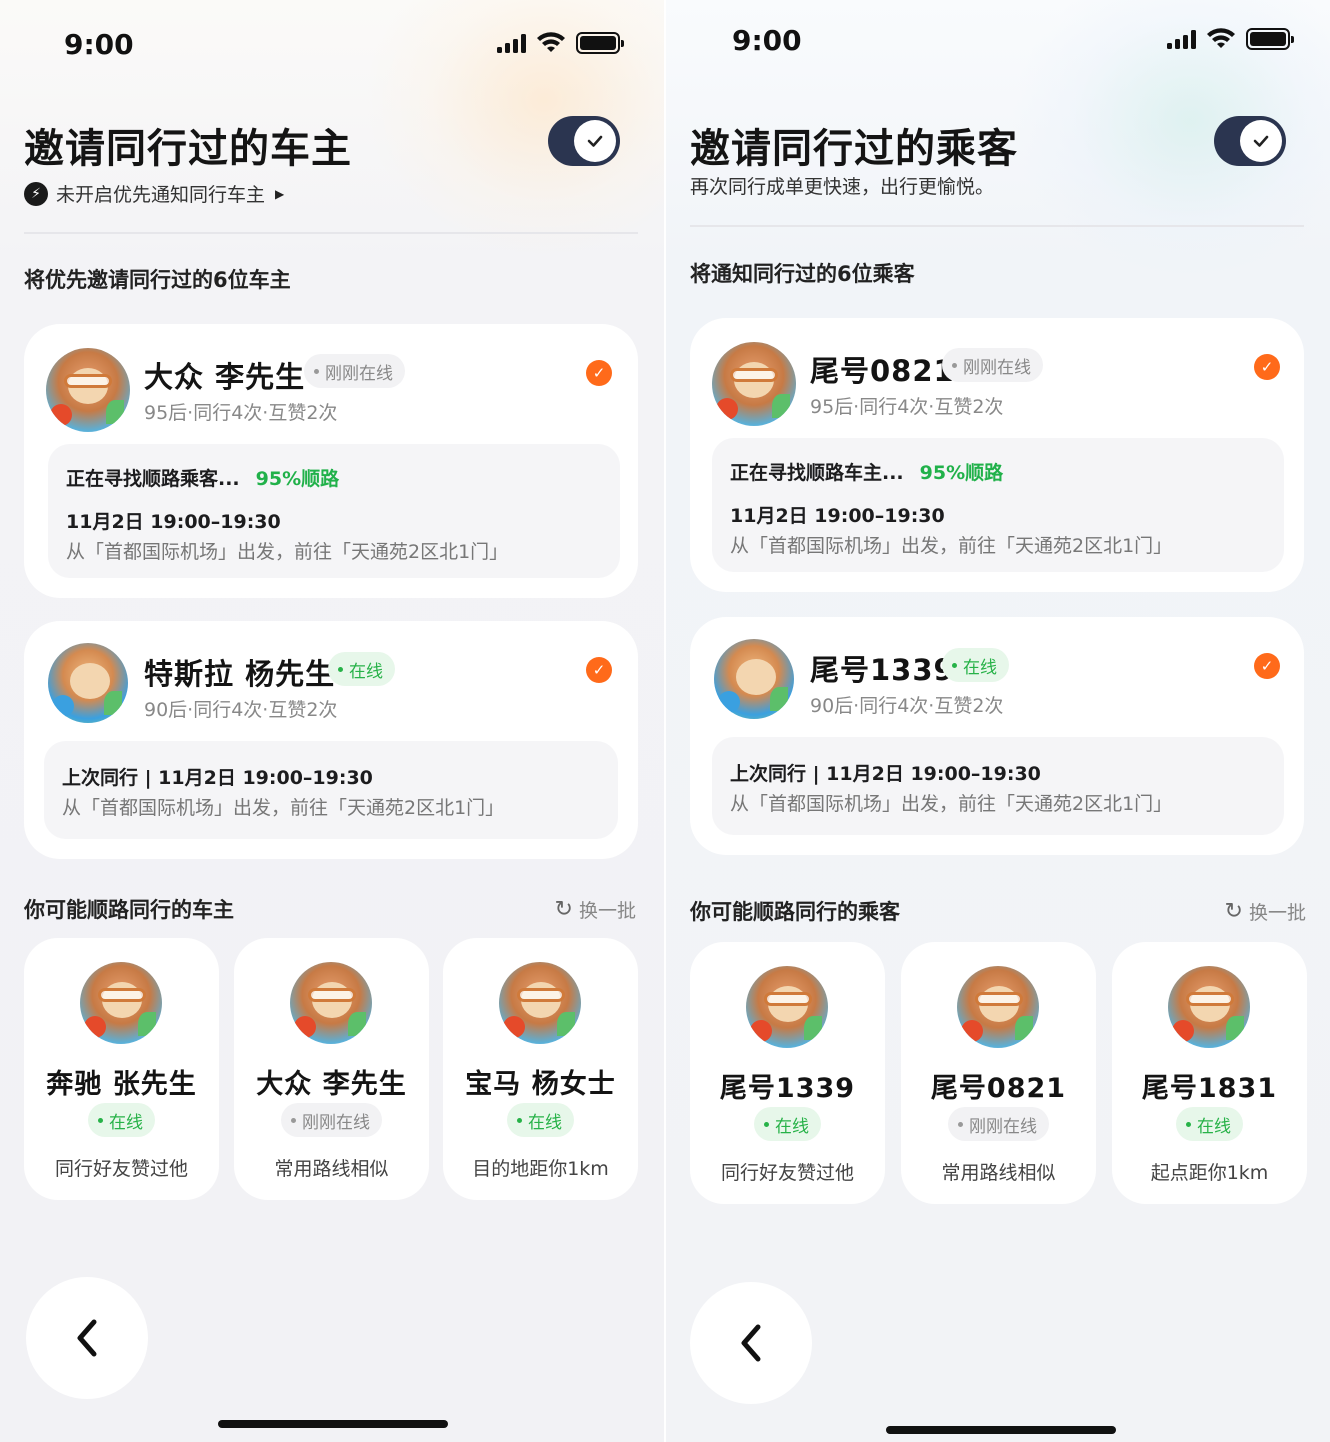 This screenshot has width=1330, height=1442. What do you see at coordinates (157, 280) in the screenshot?
I see `section-title: 将优先邀请同行过的6位车主` at bounding box center [157, 280].